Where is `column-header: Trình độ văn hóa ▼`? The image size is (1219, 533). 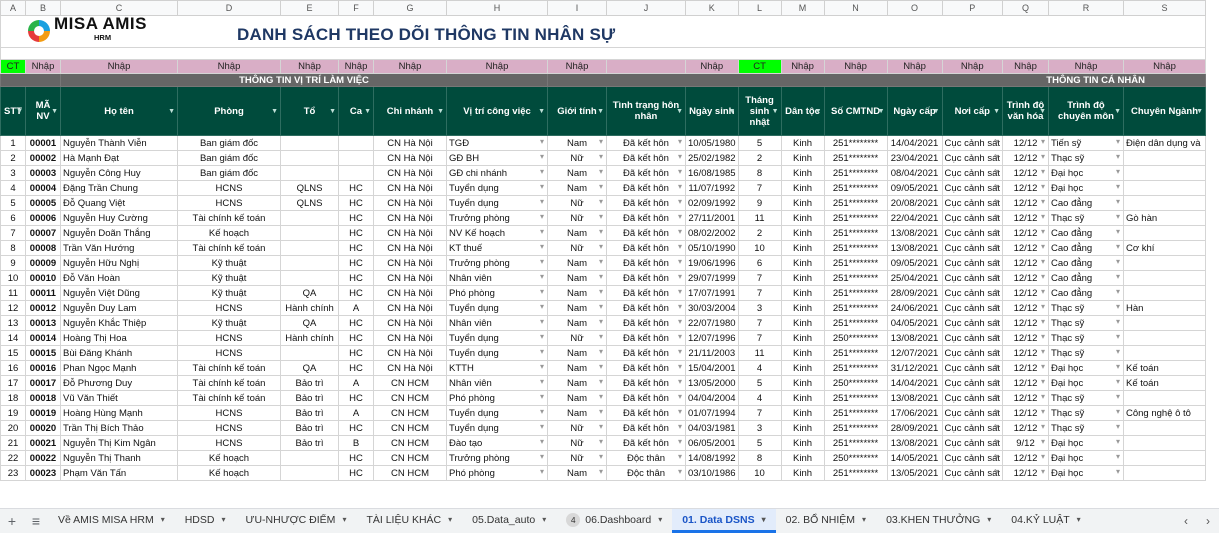
column-header: Trình độ văn hóa ▼ is located at coordinates (1025, 111).